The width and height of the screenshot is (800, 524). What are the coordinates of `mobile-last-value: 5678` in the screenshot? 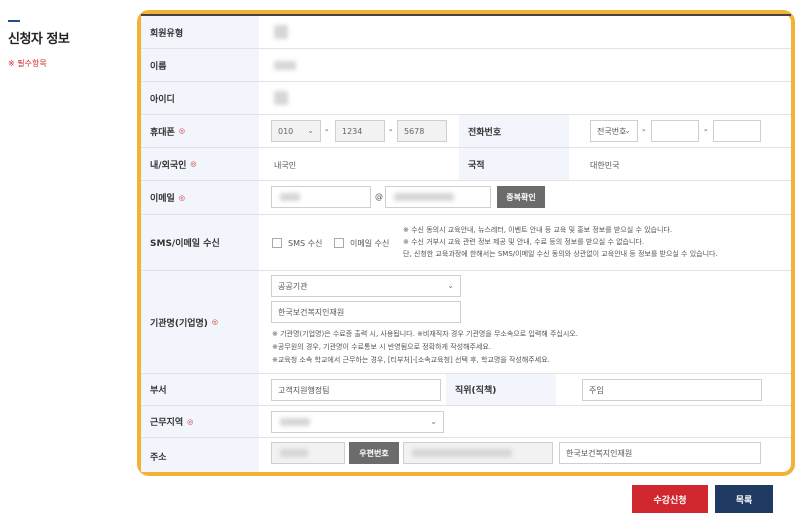 It's located at (414, 131).